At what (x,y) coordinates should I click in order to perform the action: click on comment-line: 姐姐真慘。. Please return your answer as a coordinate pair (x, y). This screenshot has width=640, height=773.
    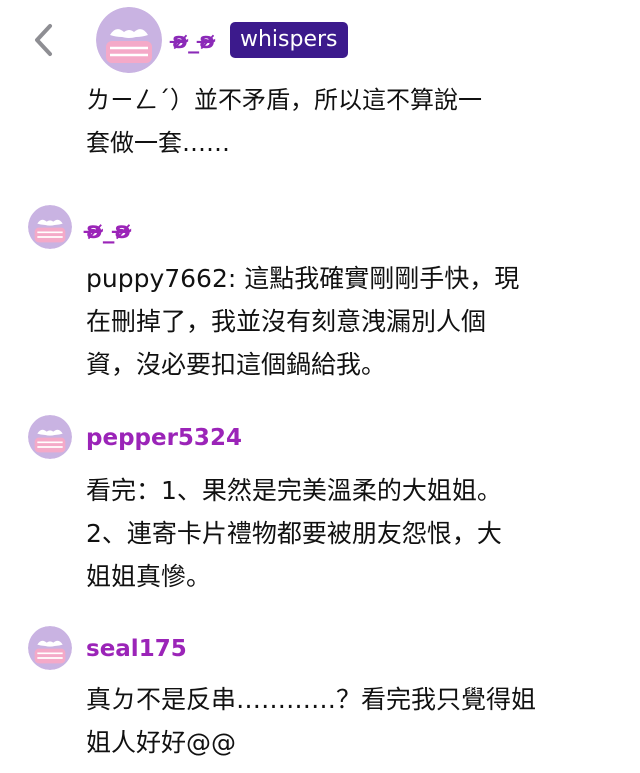
    Looking at the image, I should click on (149, 576).